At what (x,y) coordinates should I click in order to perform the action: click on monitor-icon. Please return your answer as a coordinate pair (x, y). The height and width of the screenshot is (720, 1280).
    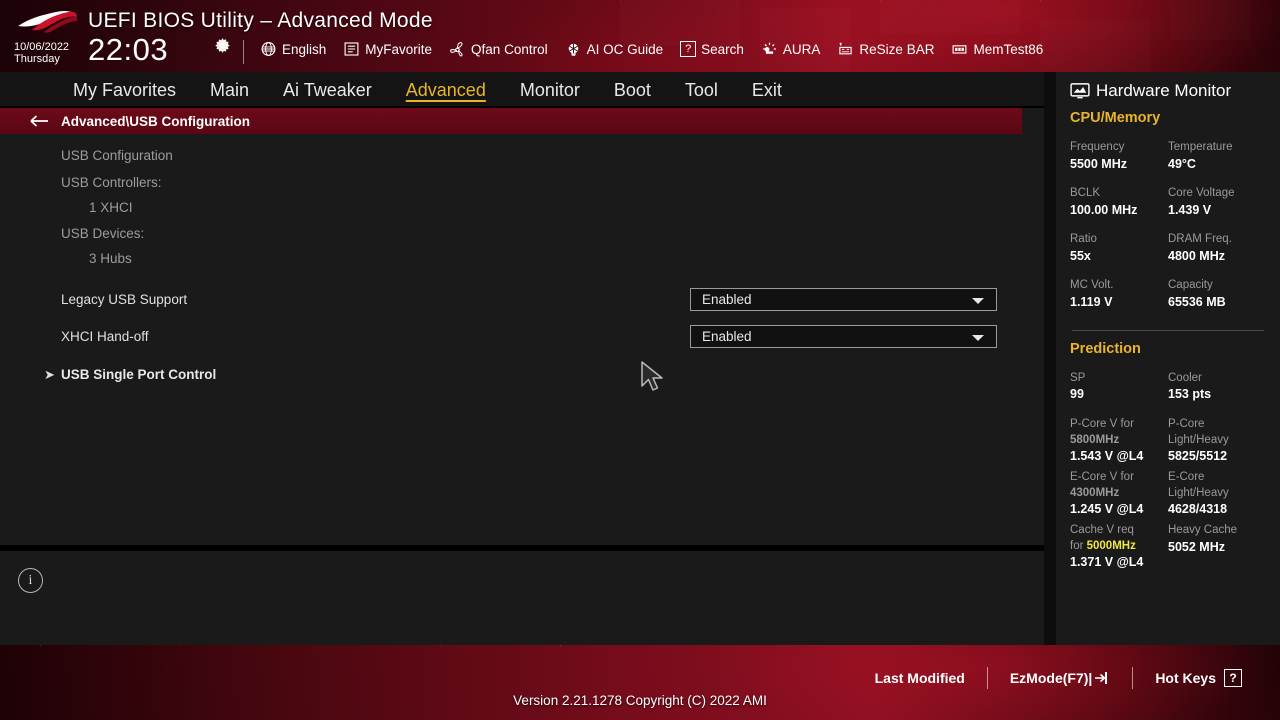
    Looking at the image, I should click on (1080, 91).